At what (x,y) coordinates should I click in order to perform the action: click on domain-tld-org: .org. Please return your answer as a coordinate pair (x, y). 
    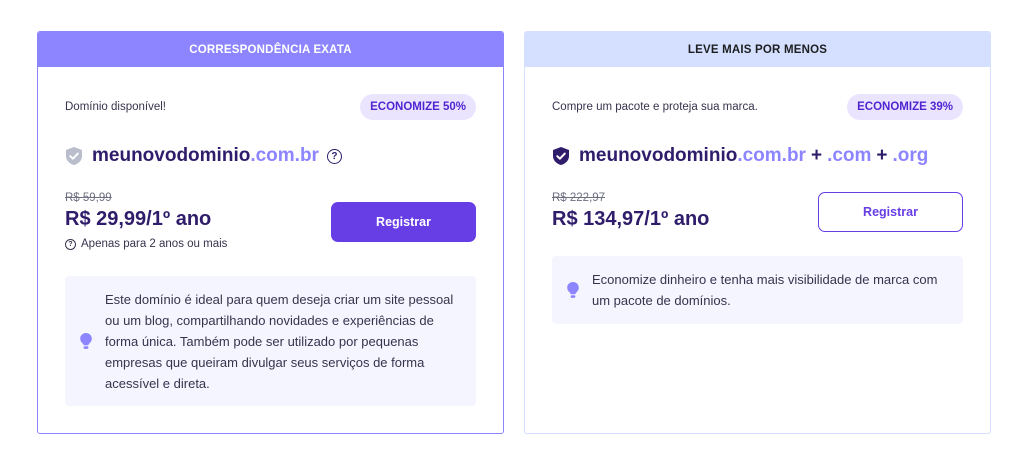
    Looking at the image, I should click on (910, 155).